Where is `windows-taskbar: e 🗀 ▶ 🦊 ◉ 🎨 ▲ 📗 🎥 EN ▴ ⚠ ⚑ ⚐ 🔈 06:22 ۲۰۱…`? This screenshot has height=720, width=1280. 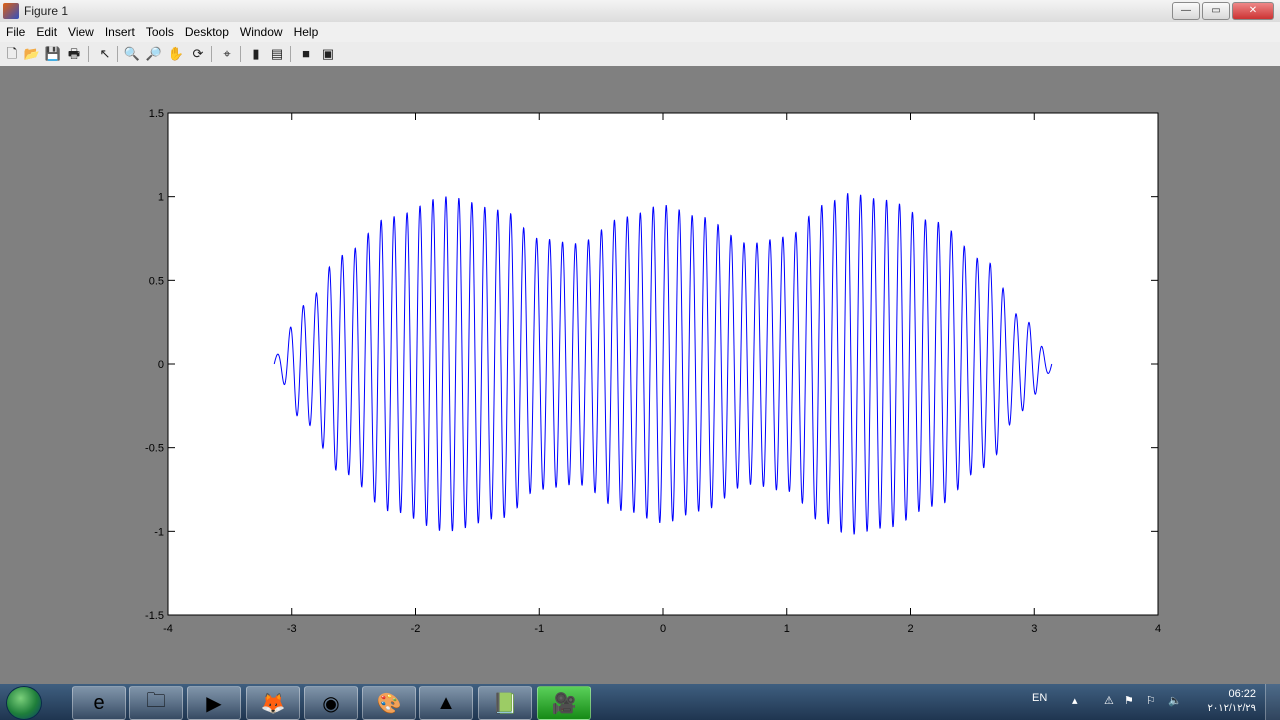
windows-taskbar: e 🗀 ▶ 🦊 ◉ 🎨 ▲ 📗 🎥 EN ▴ ⚠ ⚑ ⚐ 🔈 06:22 ۲۰۱… is located at coordinates (640, 702).